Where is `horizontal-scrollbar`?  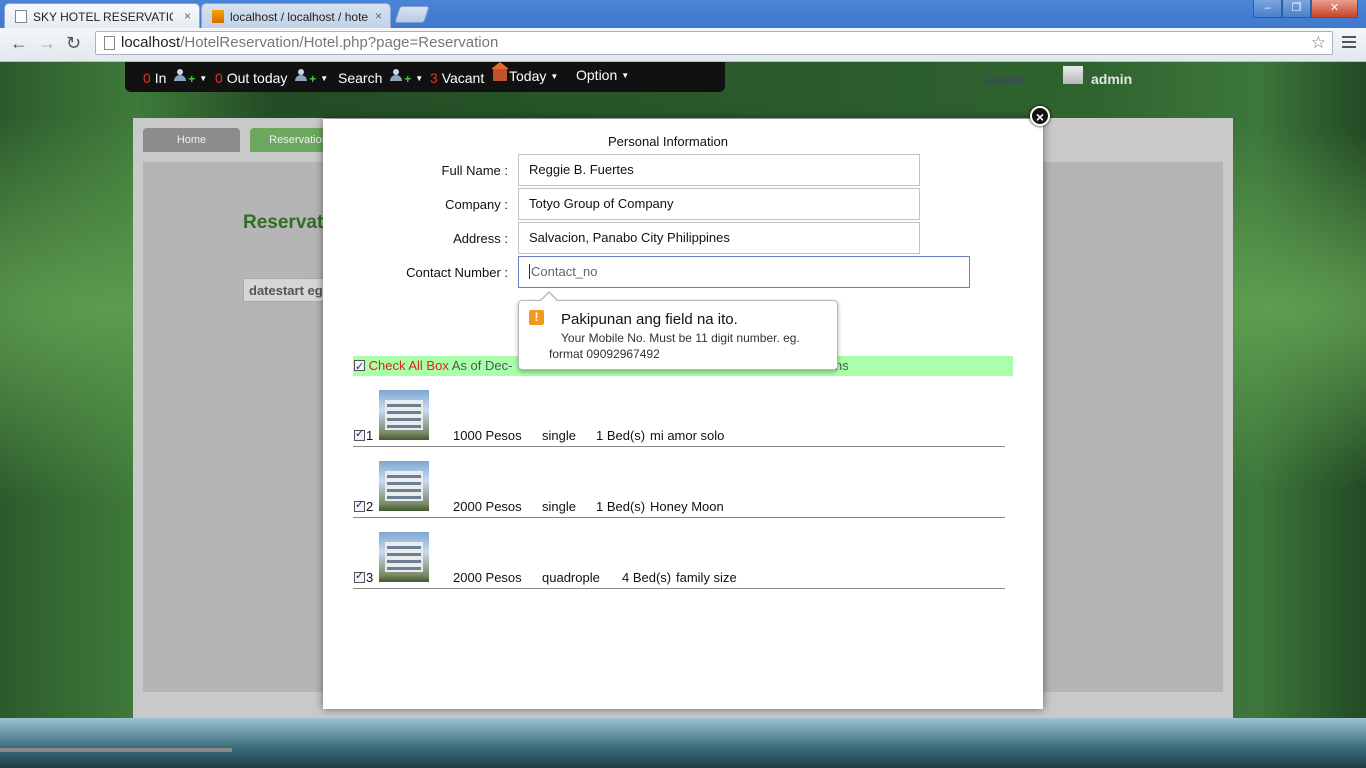
horizontal-scrollbar is located at coordinates (116, 750).